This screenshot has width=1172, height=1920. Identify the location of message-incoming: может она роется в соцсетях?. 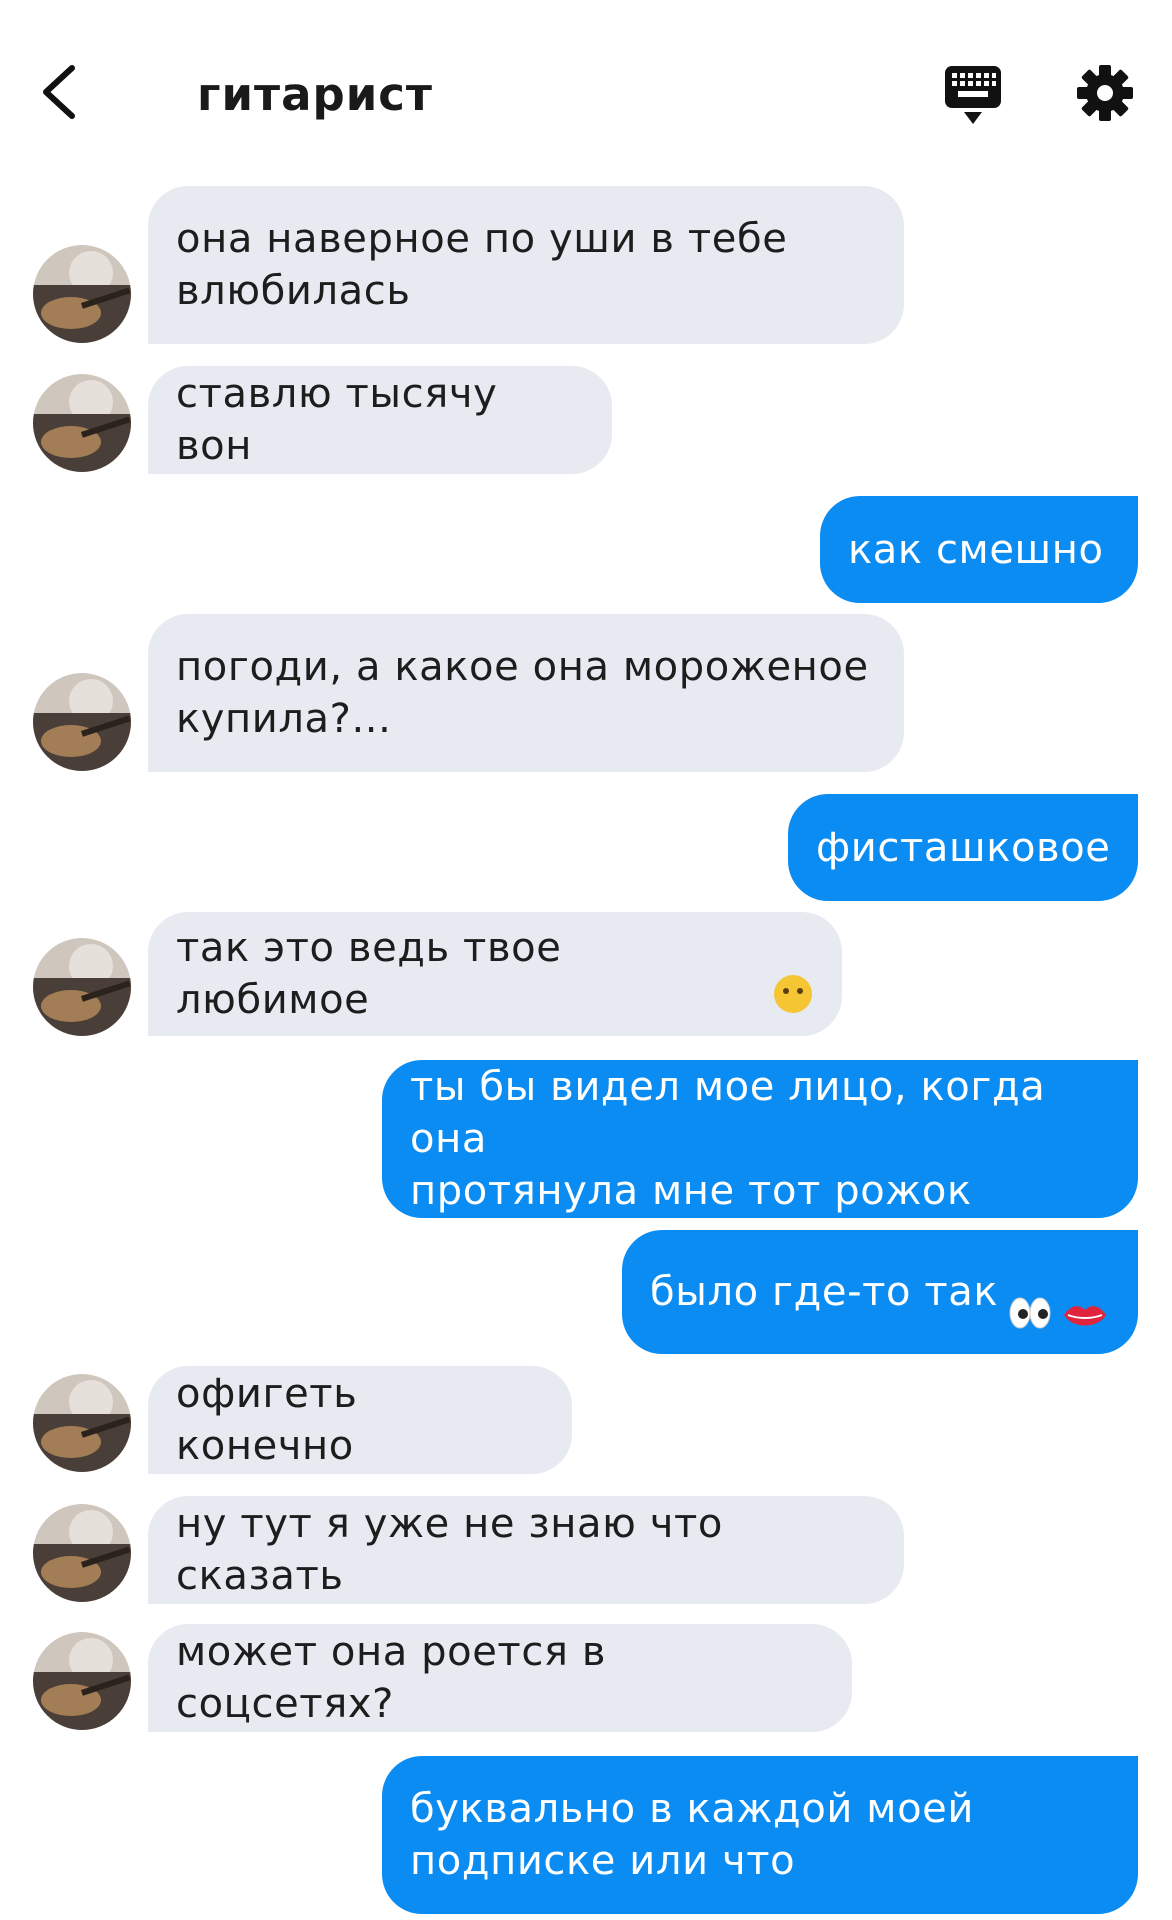
(500, 1678).